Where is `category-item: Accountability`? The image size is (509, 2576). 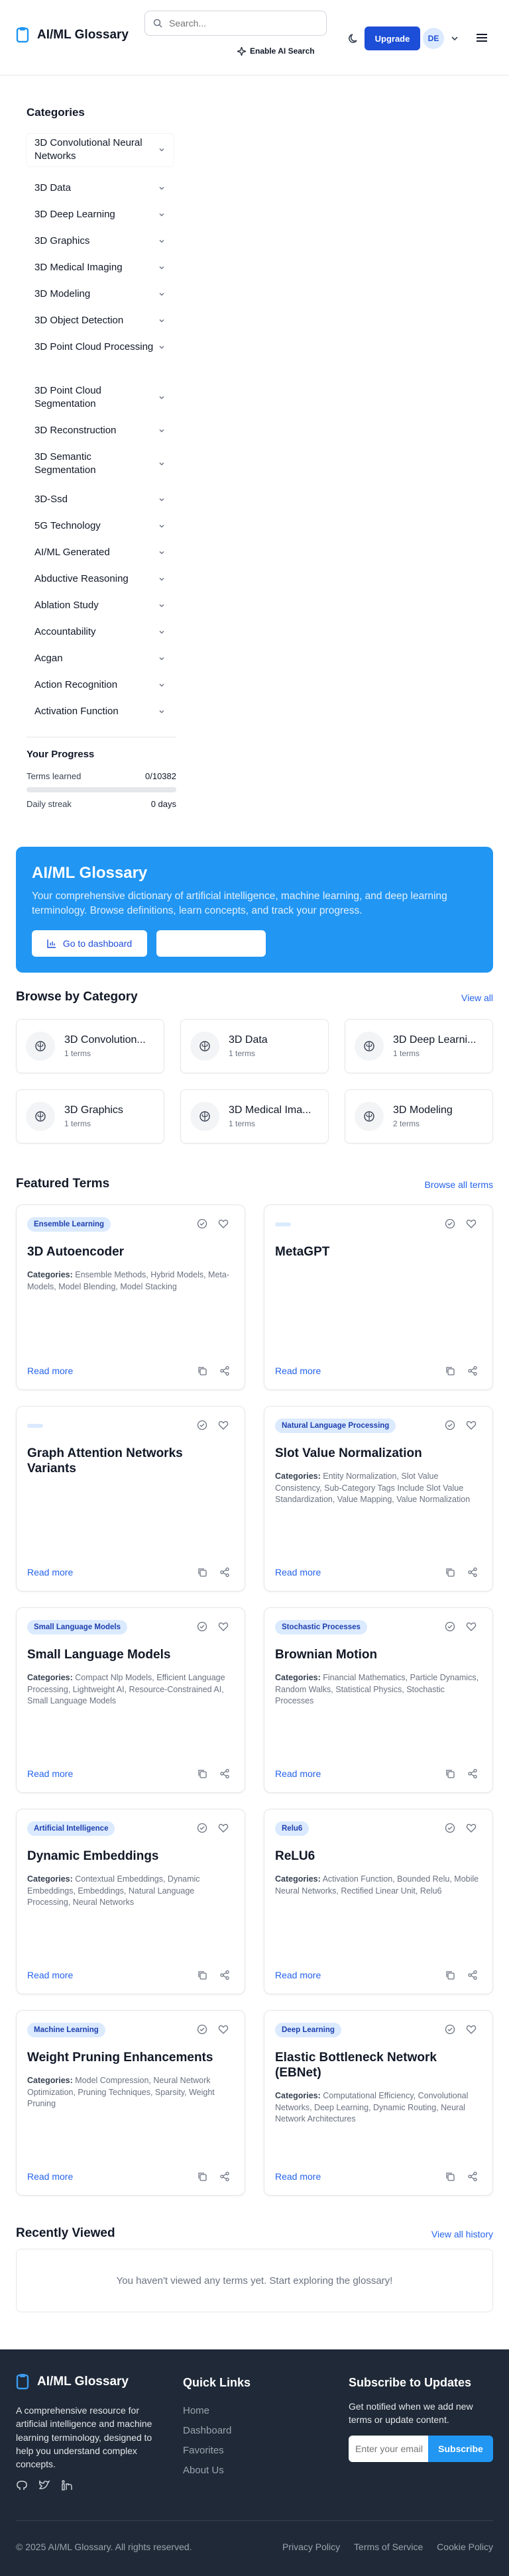 category-item: Accountability is located at coordinates (100, 632).